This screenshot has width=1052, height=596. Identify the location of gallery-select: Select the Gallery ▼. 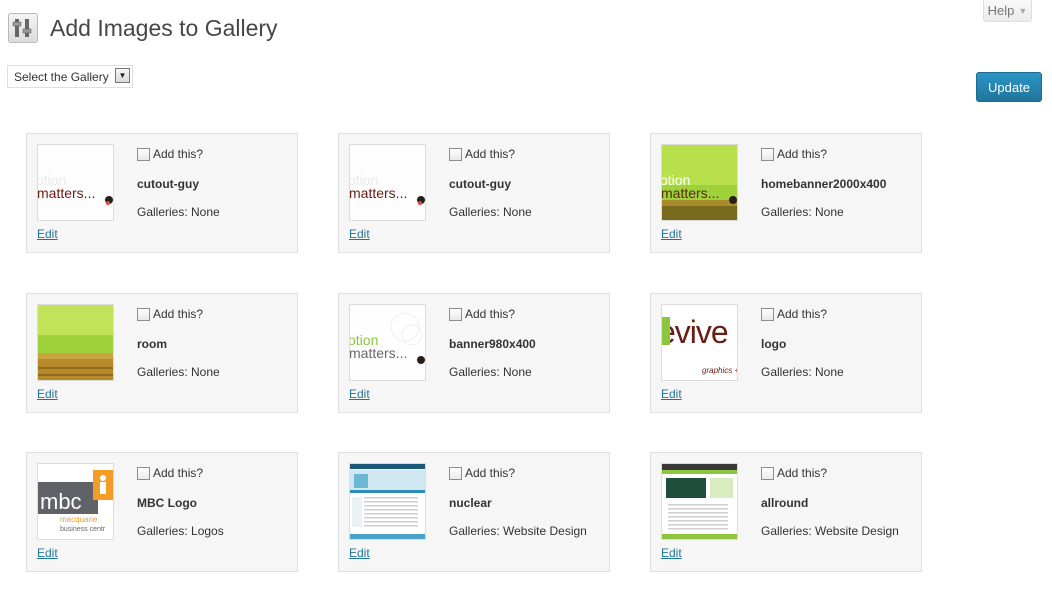
(70, 76).